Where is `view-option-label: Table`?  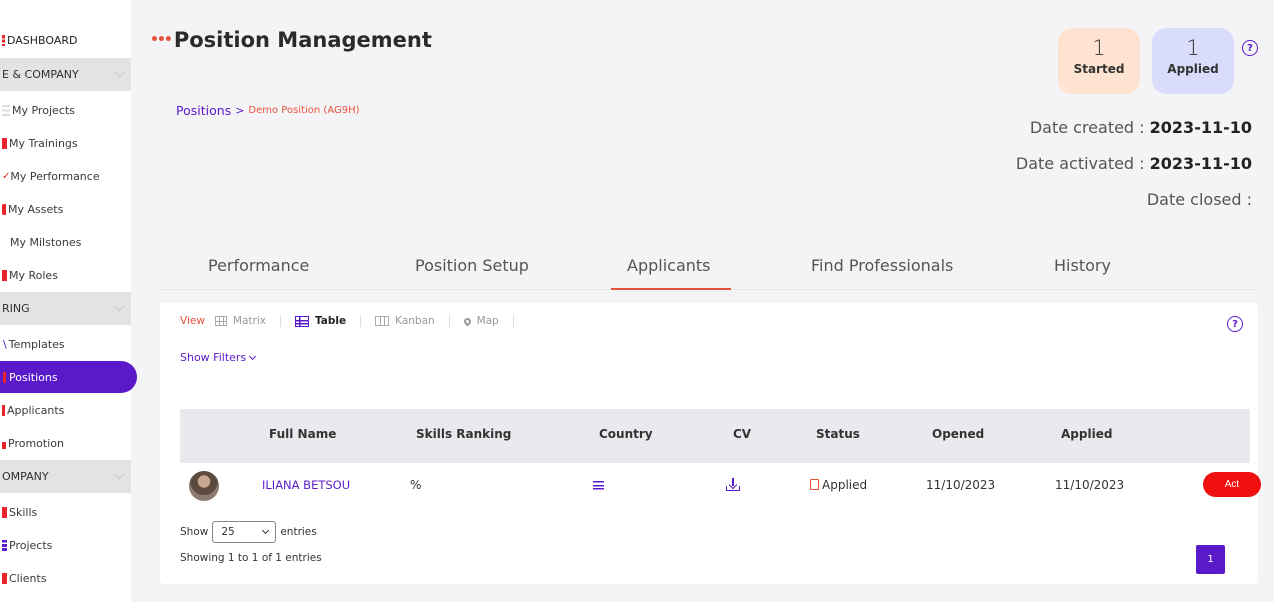 view-option-label: Table is located at coordinates (330, 321).